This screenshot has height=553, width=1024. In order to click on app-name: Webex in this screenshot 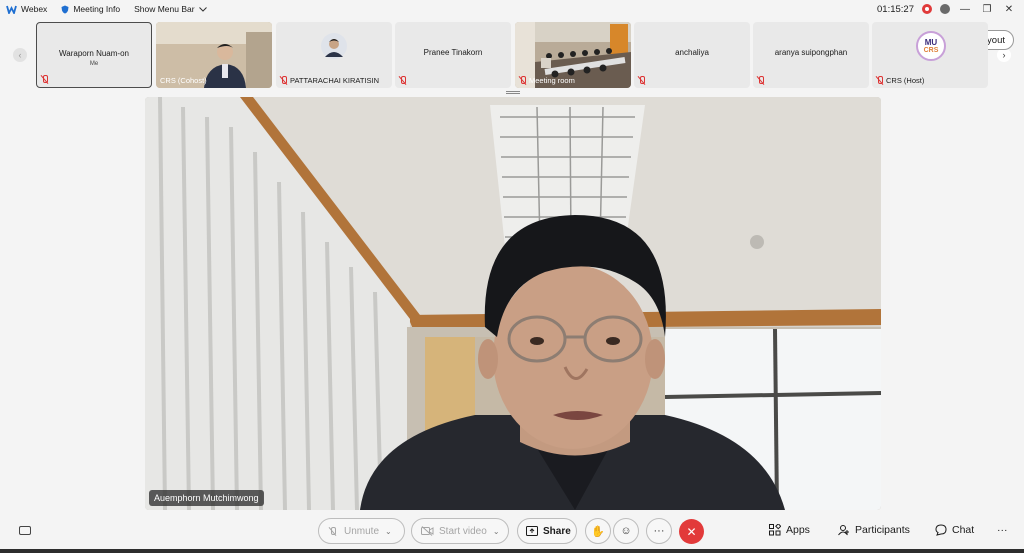, I will do `click(34, 9)`.